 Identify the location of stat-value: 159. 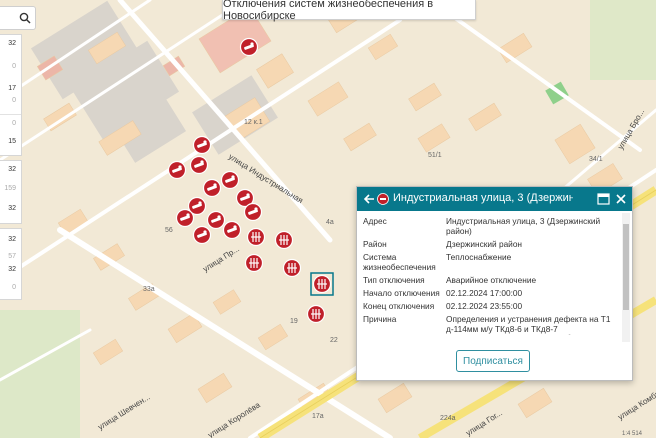
(10, 188).